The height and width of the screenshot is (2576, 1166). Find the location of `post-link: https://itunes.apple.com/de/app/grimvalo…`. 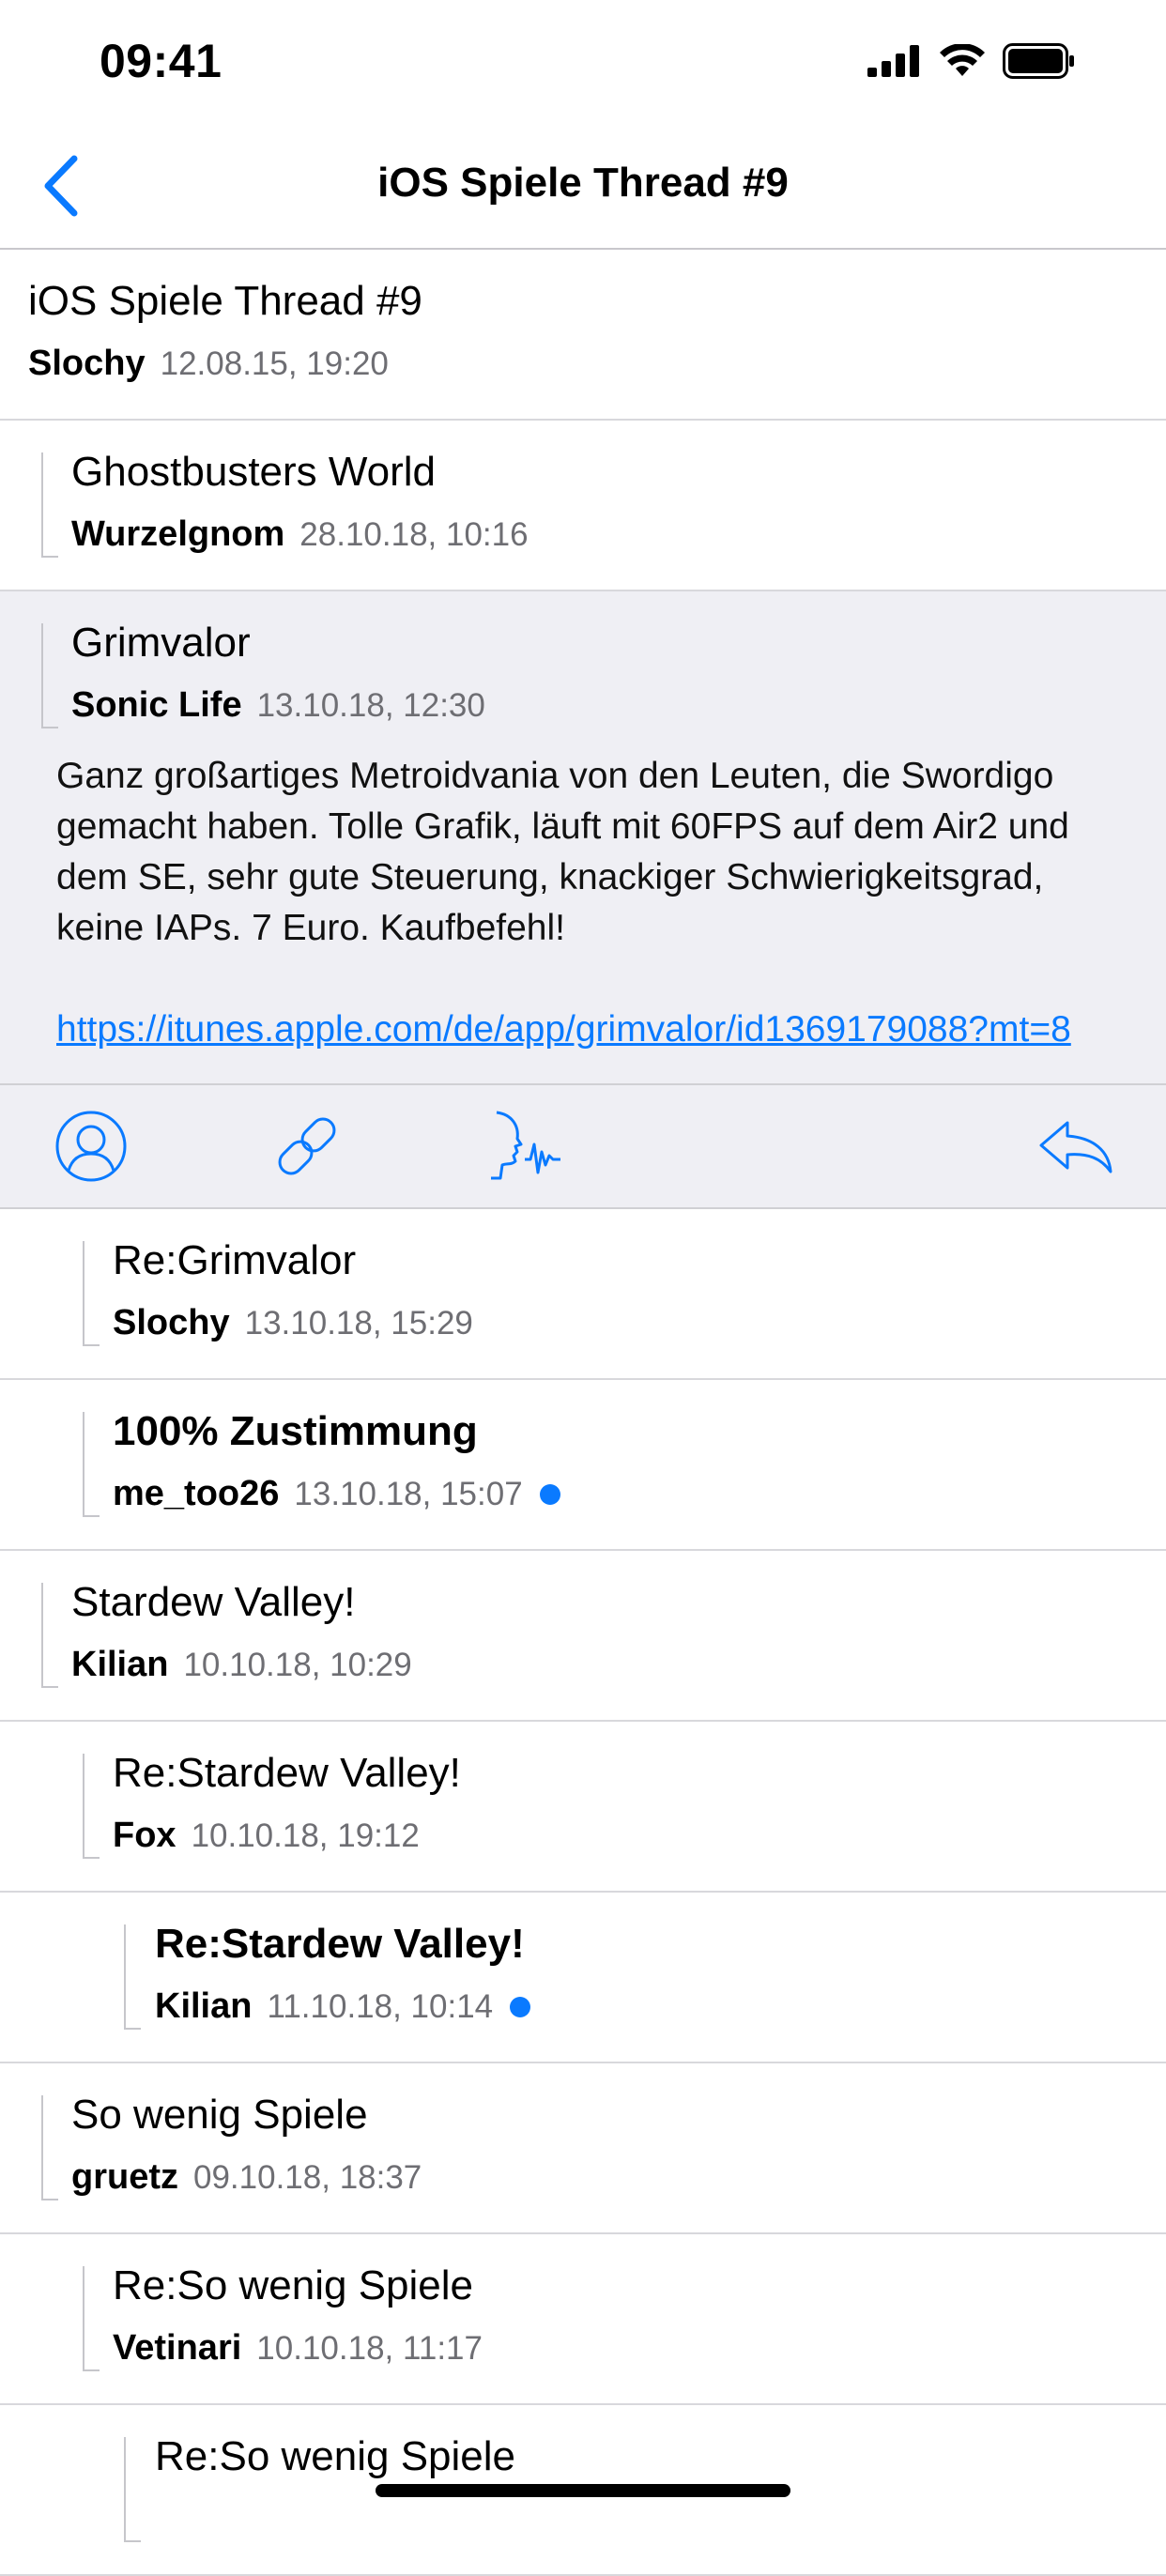

post-link: https://itunes.apple.com/de/app/grimvalo… is located at coordinates (584, 1043).